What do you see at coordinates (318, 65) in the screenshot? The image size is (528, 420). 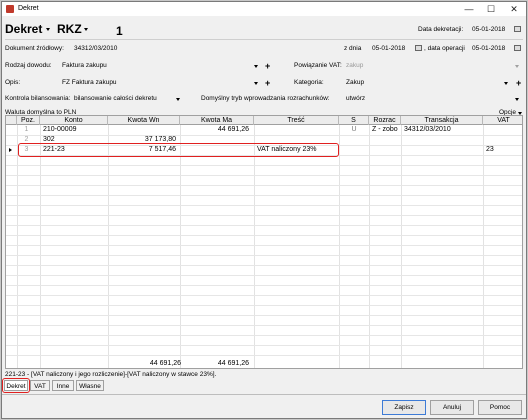 I see `vat-link-label: Powiązanie VAT:` at bounding box center [318, 65].